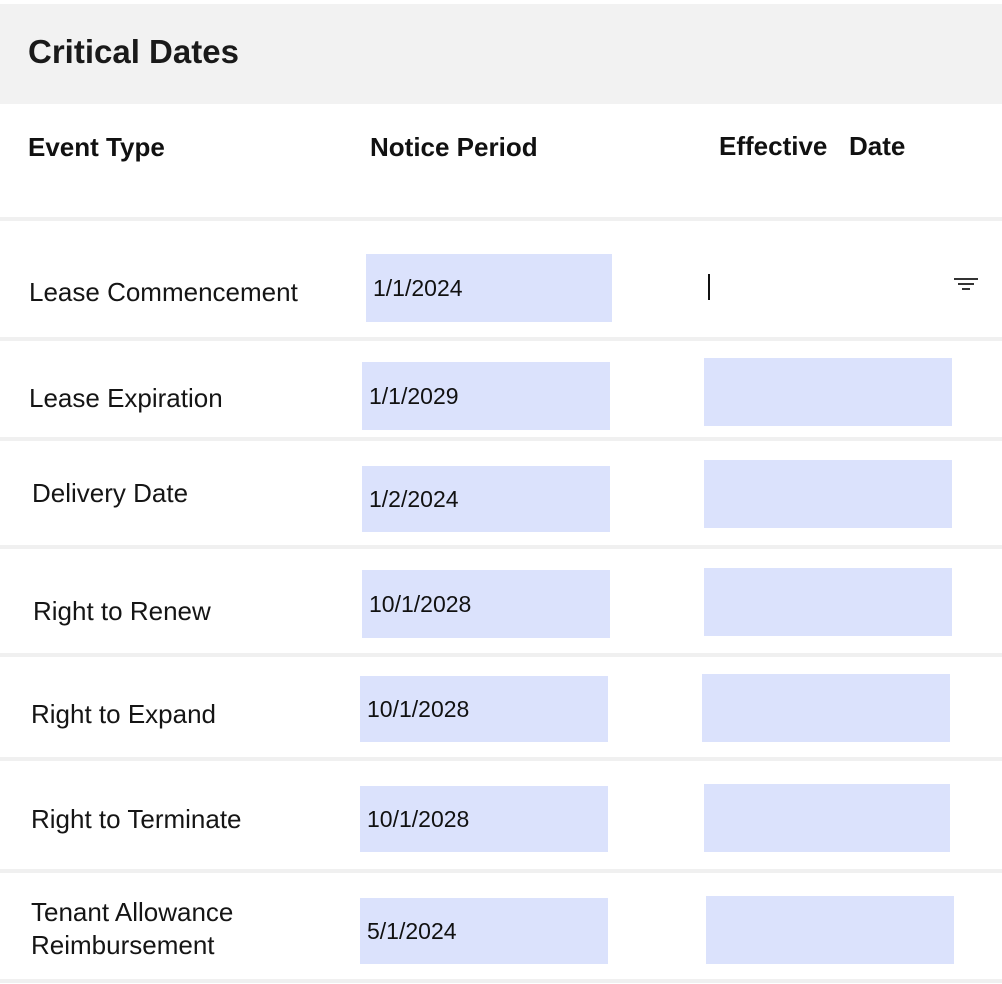  I want to click on effective-date-input-right-to-terminate, so click(827, 818).